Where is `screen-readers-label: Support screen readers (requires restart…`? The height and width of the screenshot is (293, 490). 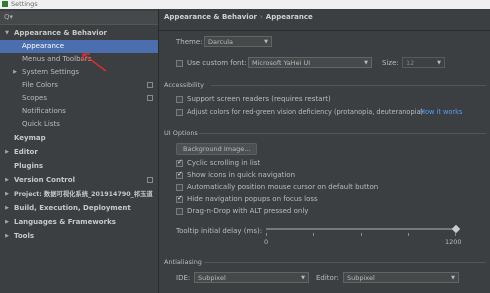 screen-readers-label: Support screen readers (requires restart… is located at coordinates (259, 99).